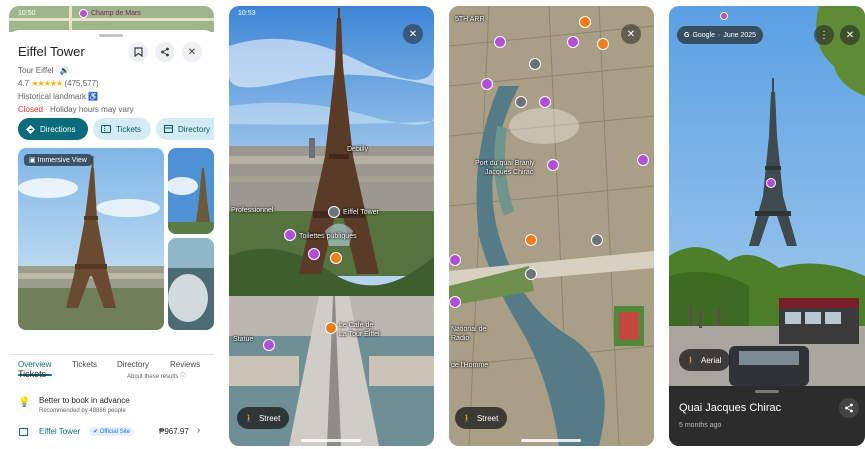  I want to click on place-card: Quai Jacques Chirac 5 months ago, so click(767, 416).